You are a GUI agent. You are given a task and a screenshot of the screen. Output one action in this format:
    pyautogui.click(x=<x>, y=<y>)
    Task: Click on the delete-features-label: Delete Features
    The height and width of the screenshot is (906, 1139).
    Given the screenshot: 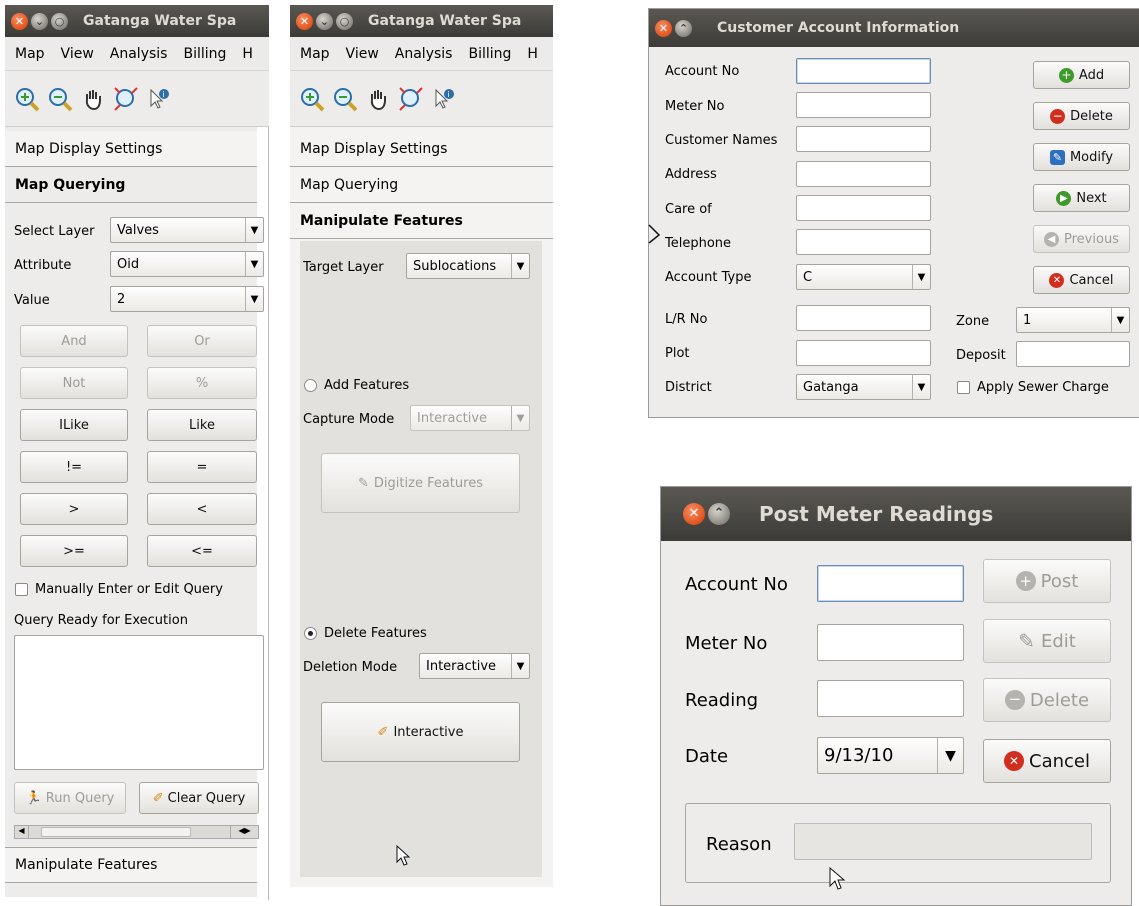 What is the action you would take?
    pyautogui.click(x=375, y=633)
    